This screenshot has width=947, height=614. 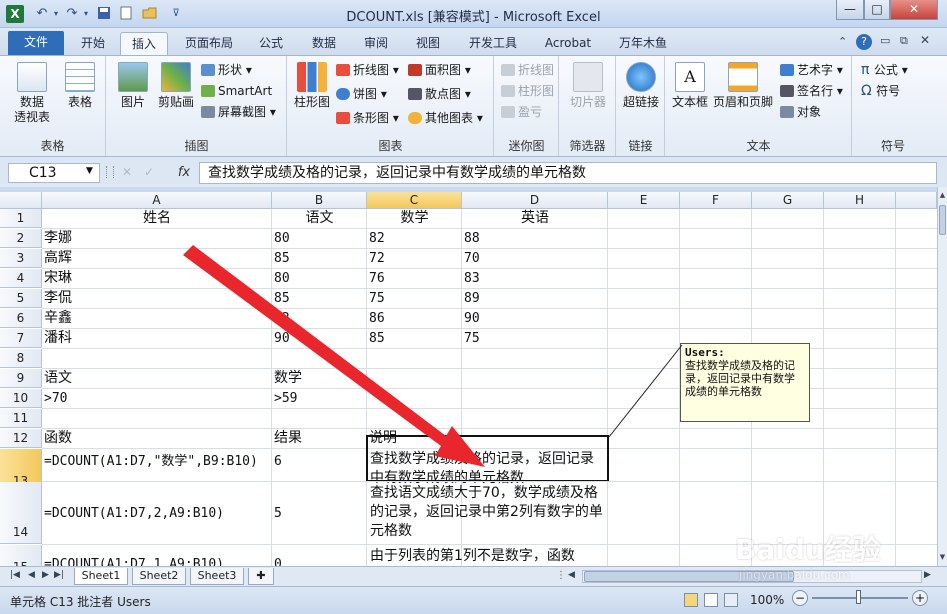 I want to click on row-header-15: 15, so click(x=21, y=555).